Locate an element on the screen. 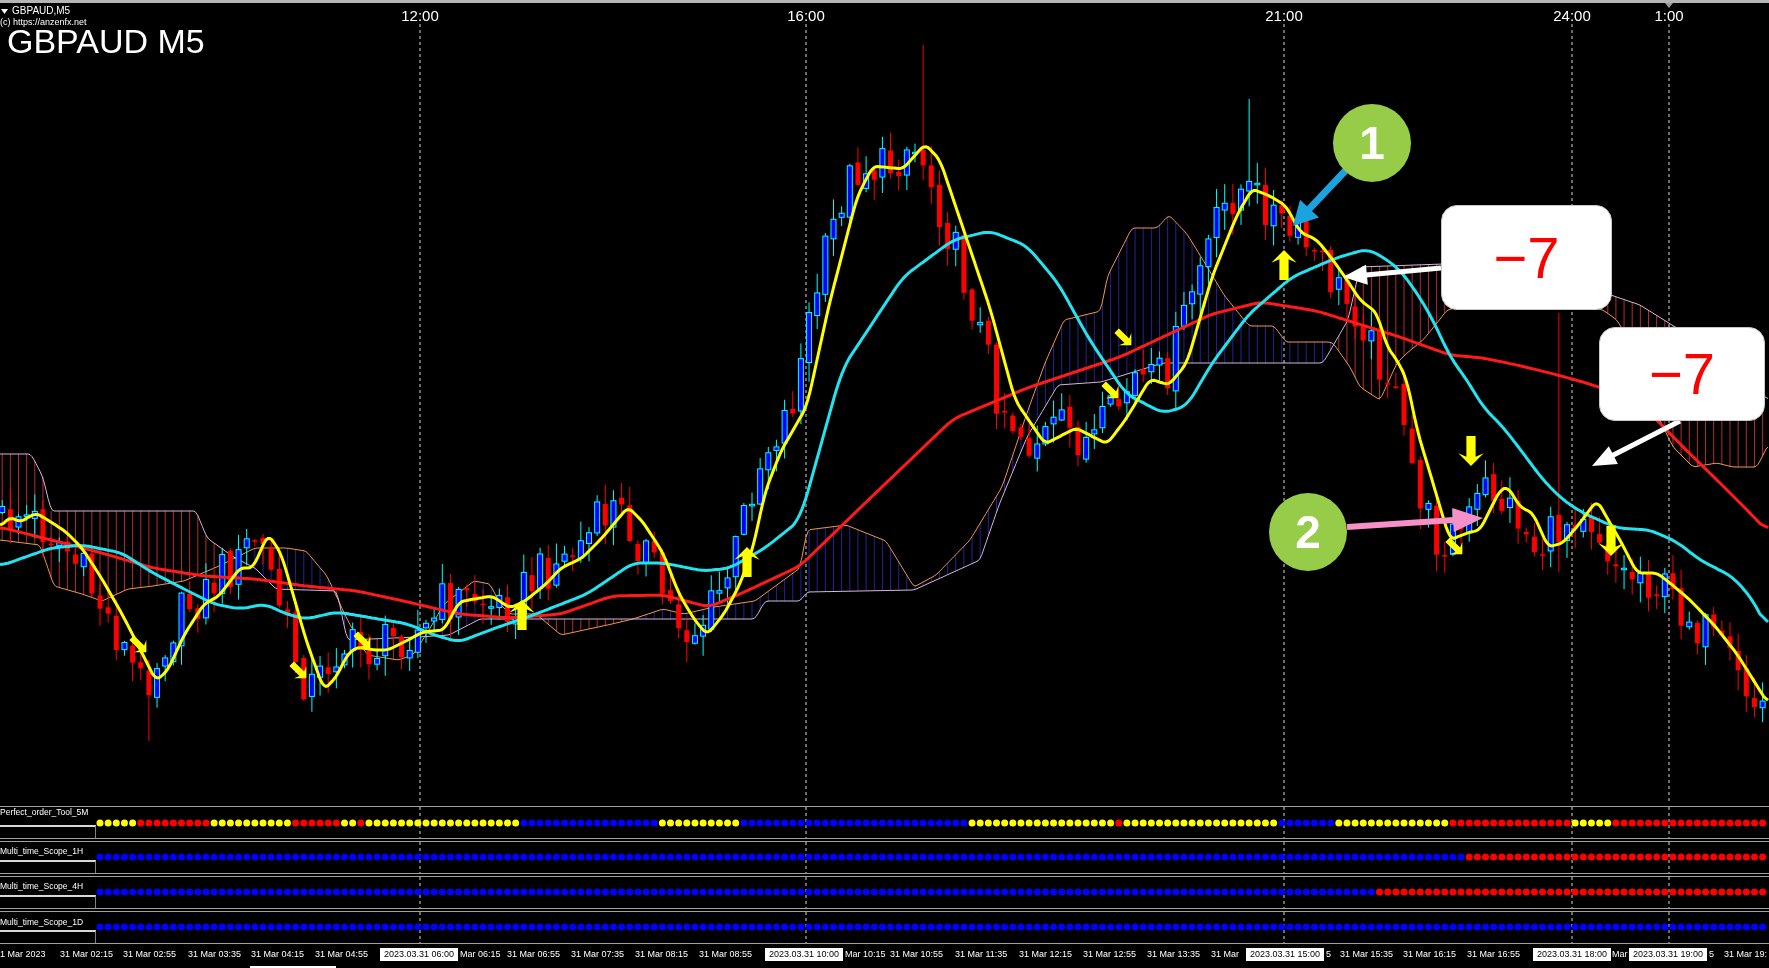 The image size is (1769, 968). time-label: 31 Mar 06:55 is located at coordinates (534, 954).